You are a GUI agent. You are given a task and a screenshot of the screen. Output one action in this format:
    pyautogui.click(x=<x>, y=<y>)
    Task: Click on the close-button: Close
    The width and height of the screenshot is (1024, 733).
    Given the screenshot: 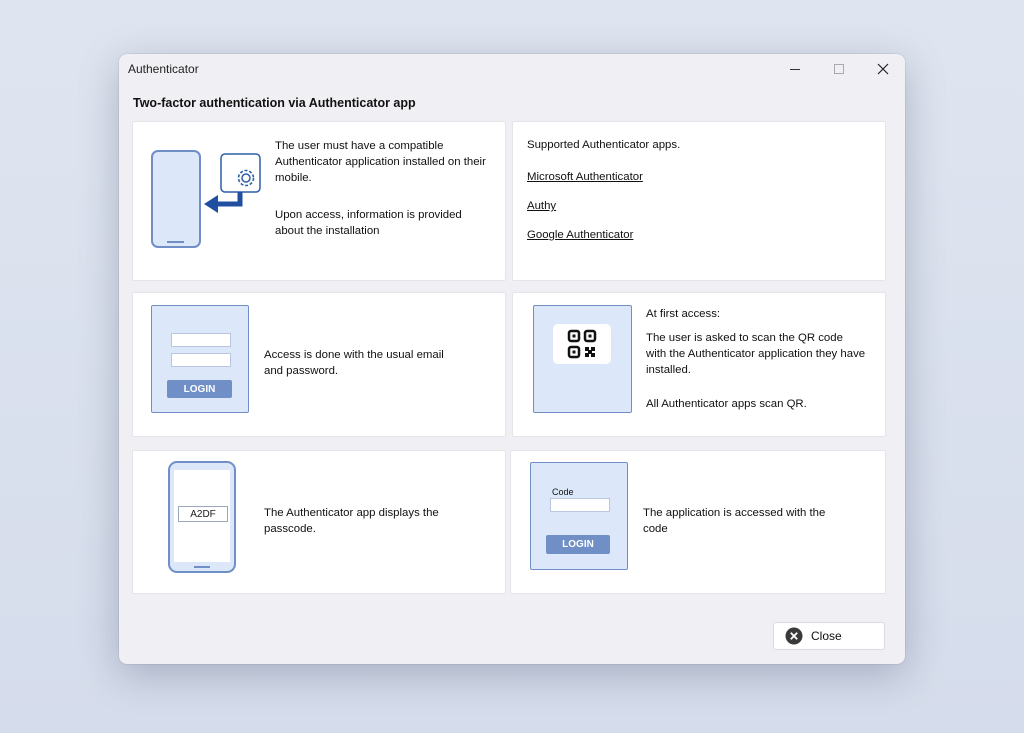 What is the action you would take?
    pyautogui.click(x=829, y=636)
    